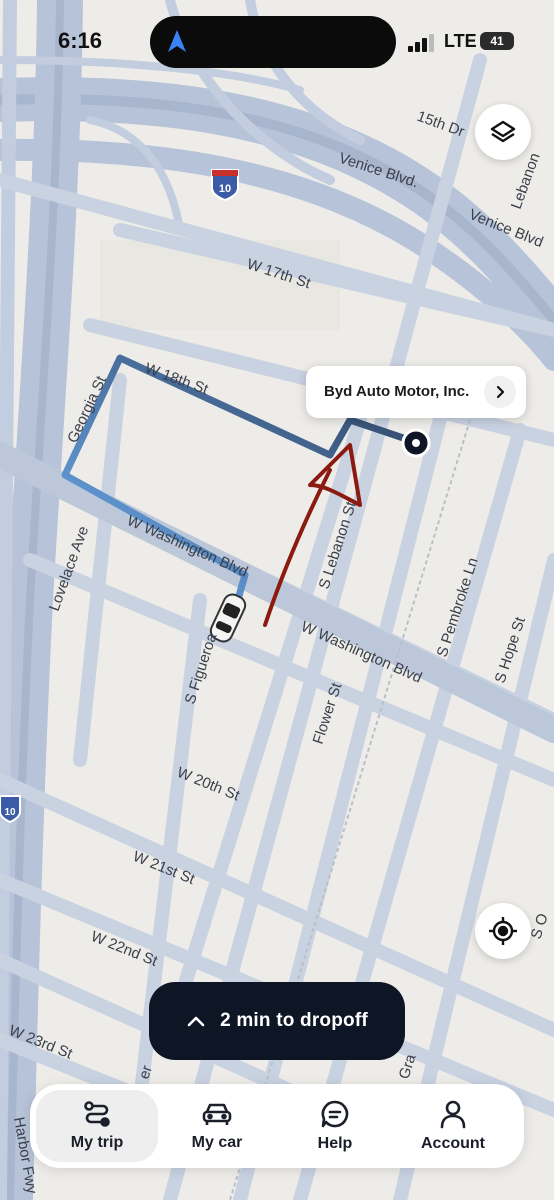 The image size is (554, 1200). Describe the element at coordinates (335, 1114) in the screenshot. I see `chat-help-icon` at that location.